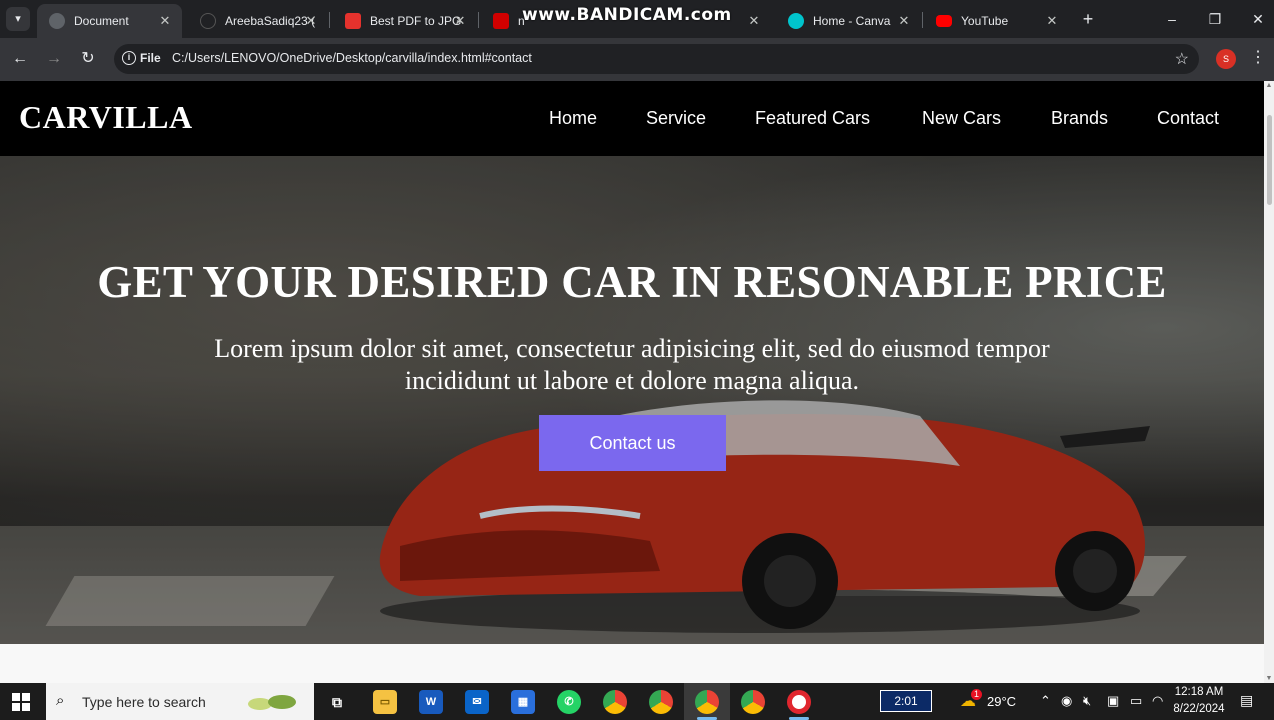 Image resolution: width=1274 pixels, height=720 pixels. I want to click on volume-mute-icon: 🔇︎, so click(1087, 701).